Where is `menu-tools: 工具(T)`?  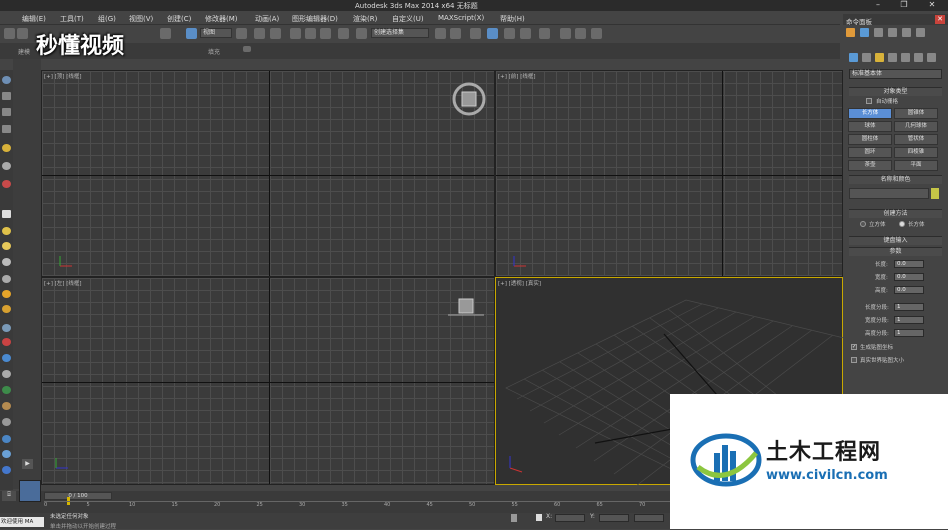 menu-tools: 工具(T) is located at coordinates (72, 19).